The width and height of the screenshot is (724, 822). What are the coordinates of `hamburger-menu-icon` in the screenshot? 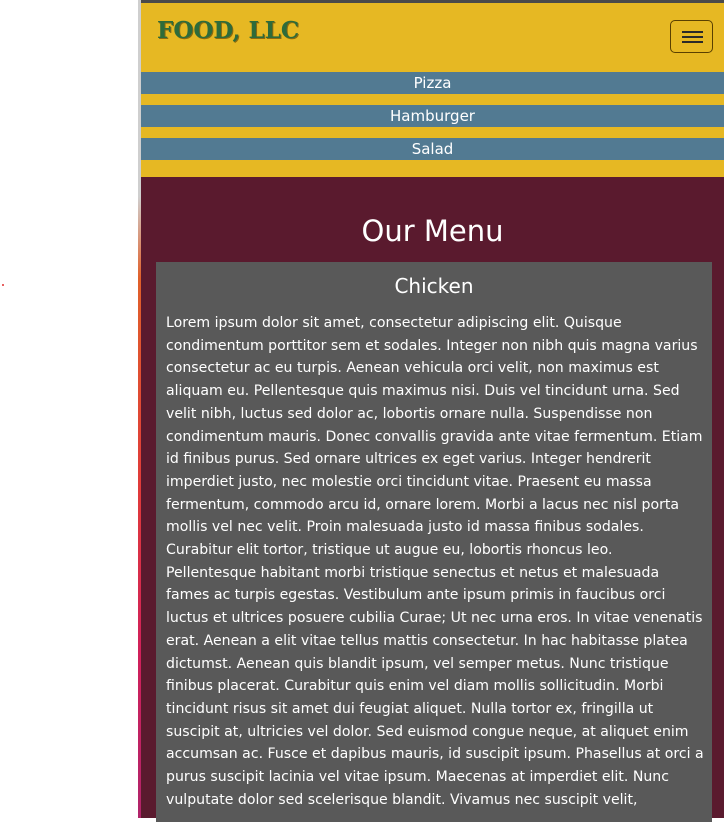 It's located at (691, 36).